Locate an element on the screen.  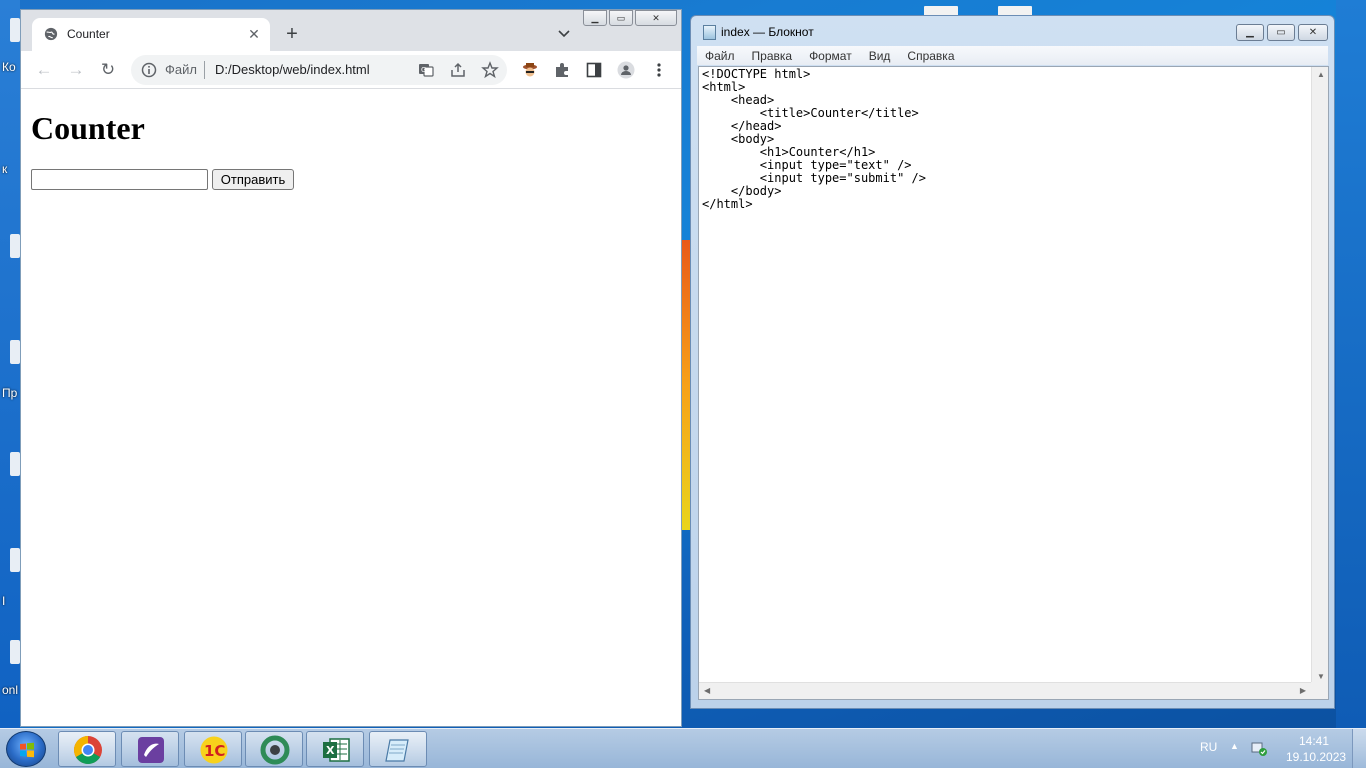
show-hidden-icons: ▲ is located at coordinates (1234, 746).